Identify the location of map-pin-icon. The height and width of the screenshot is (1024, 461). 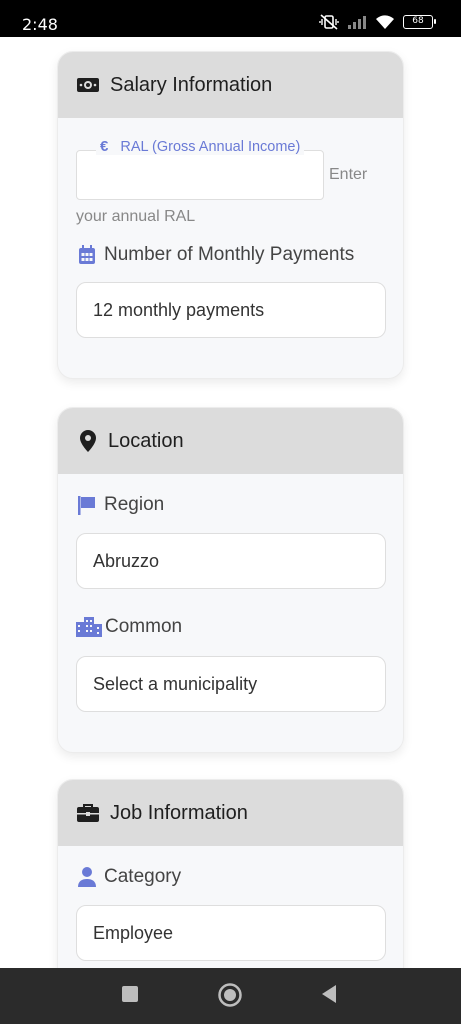
(88, 441).